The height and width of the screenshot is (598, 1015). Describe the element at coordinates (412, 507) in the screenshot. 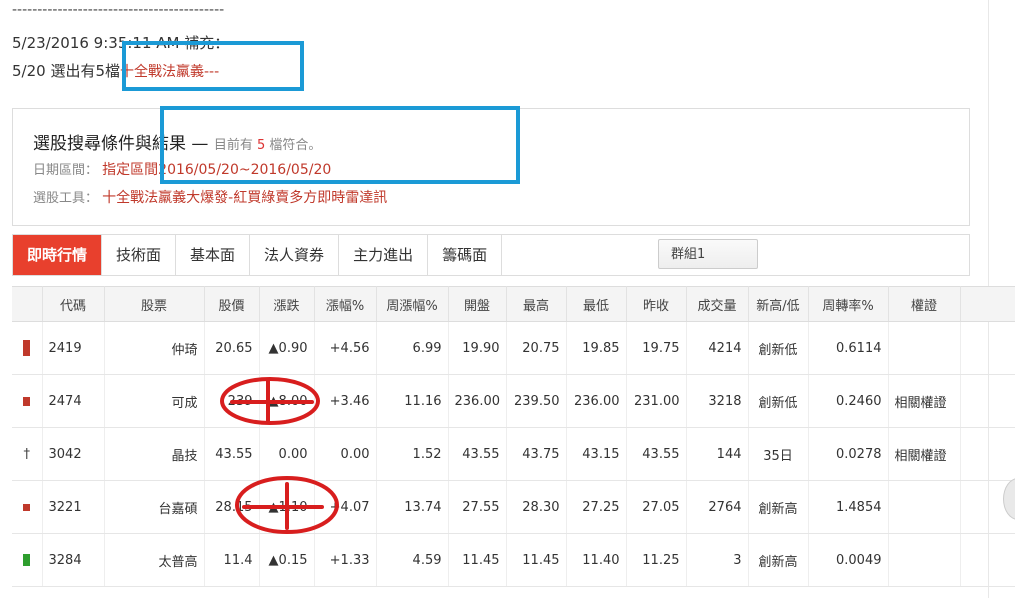

I see `week-pct-cell: 13.74` at that location.